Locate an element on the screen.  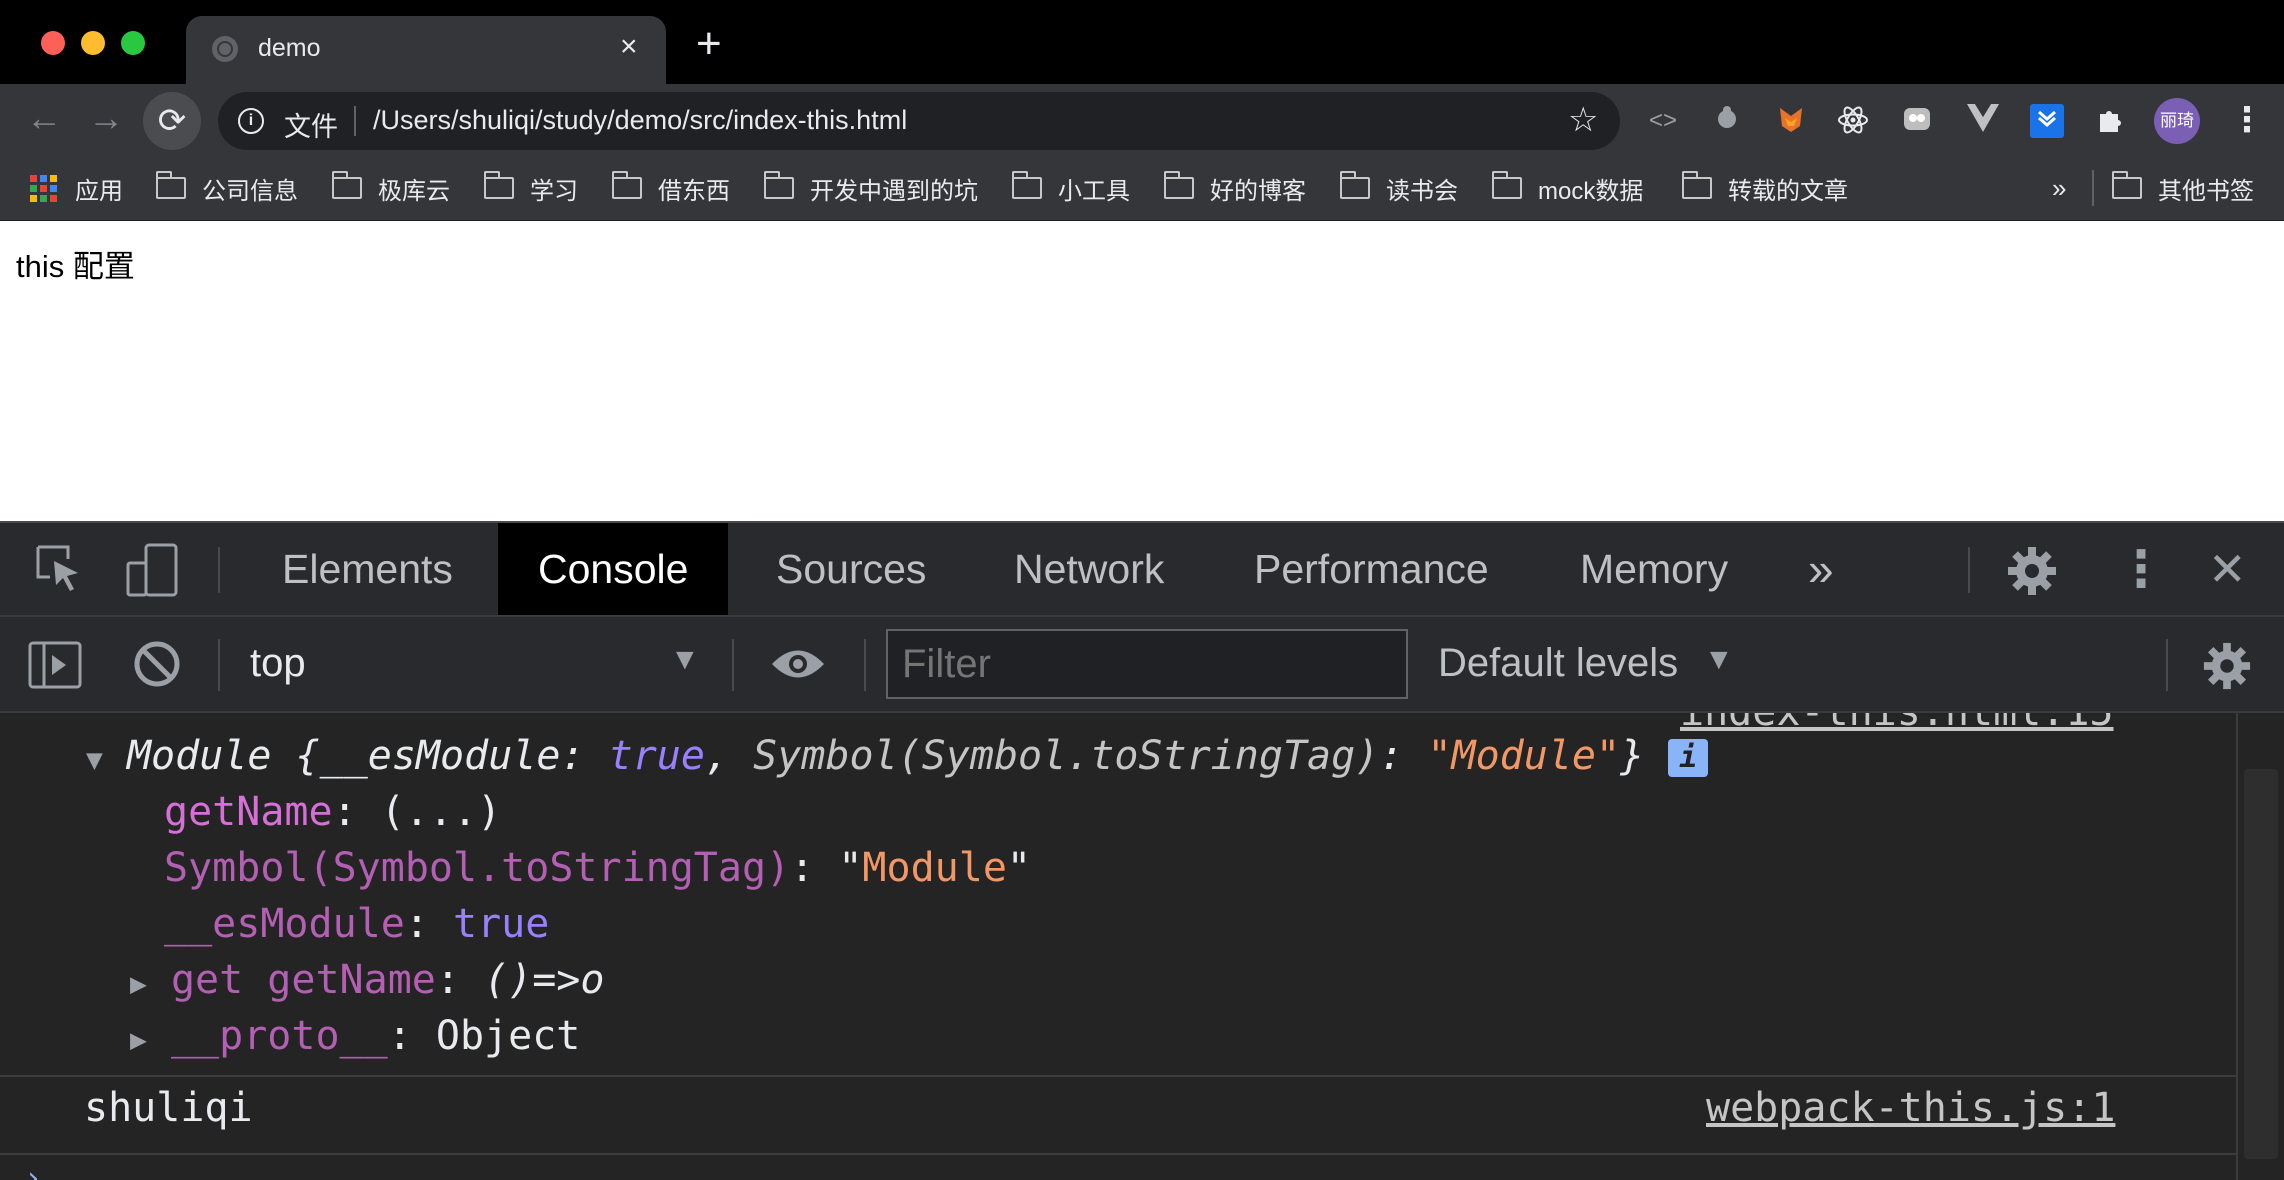
tab-performance: Performance is located at coordinates (1371, 569).